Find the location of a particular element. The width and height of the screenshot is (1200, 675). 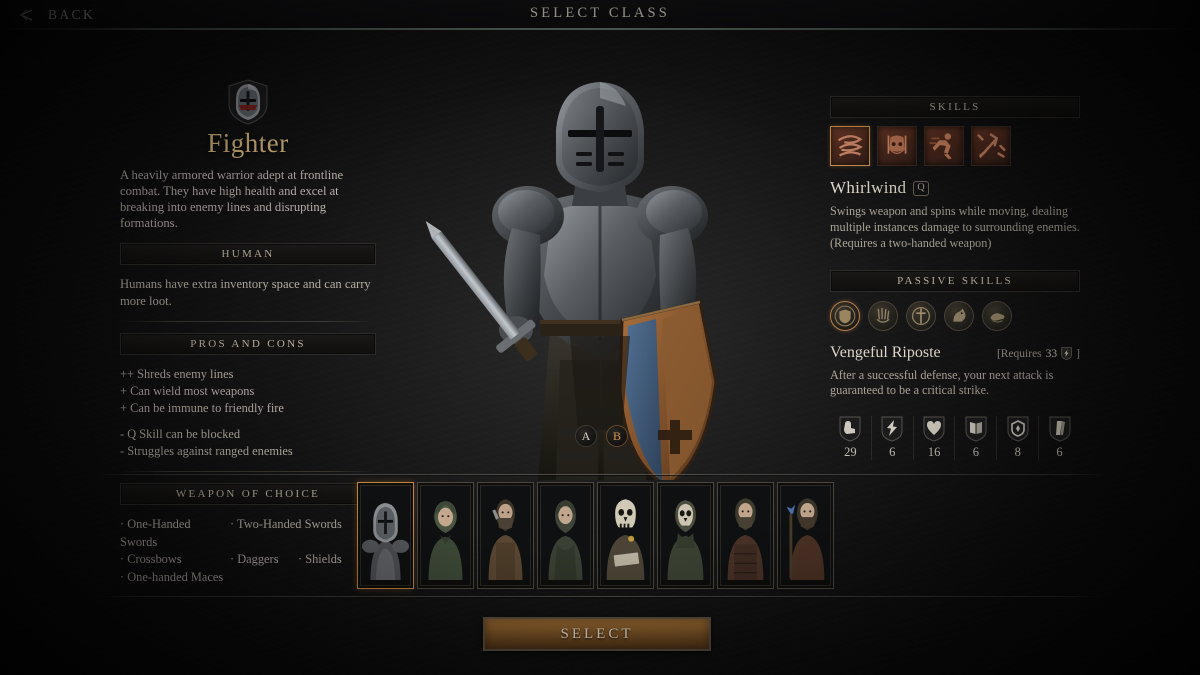

stat-agility: 6 is located at coordinates (891, 438).